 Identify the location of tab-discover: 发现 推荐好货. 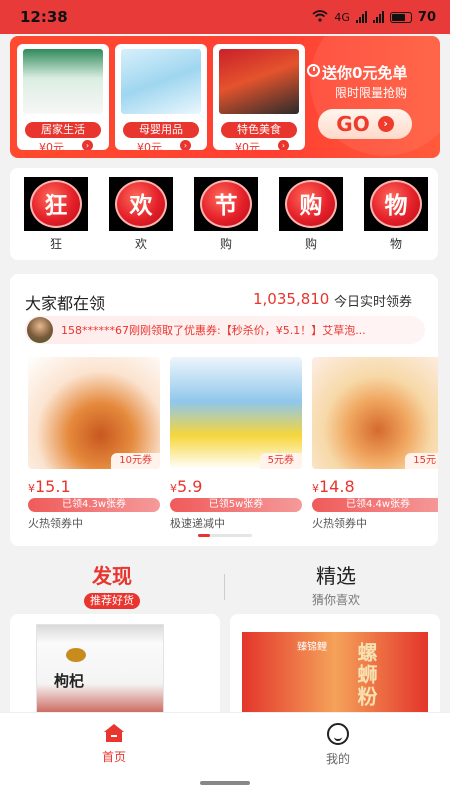
(112, 584).